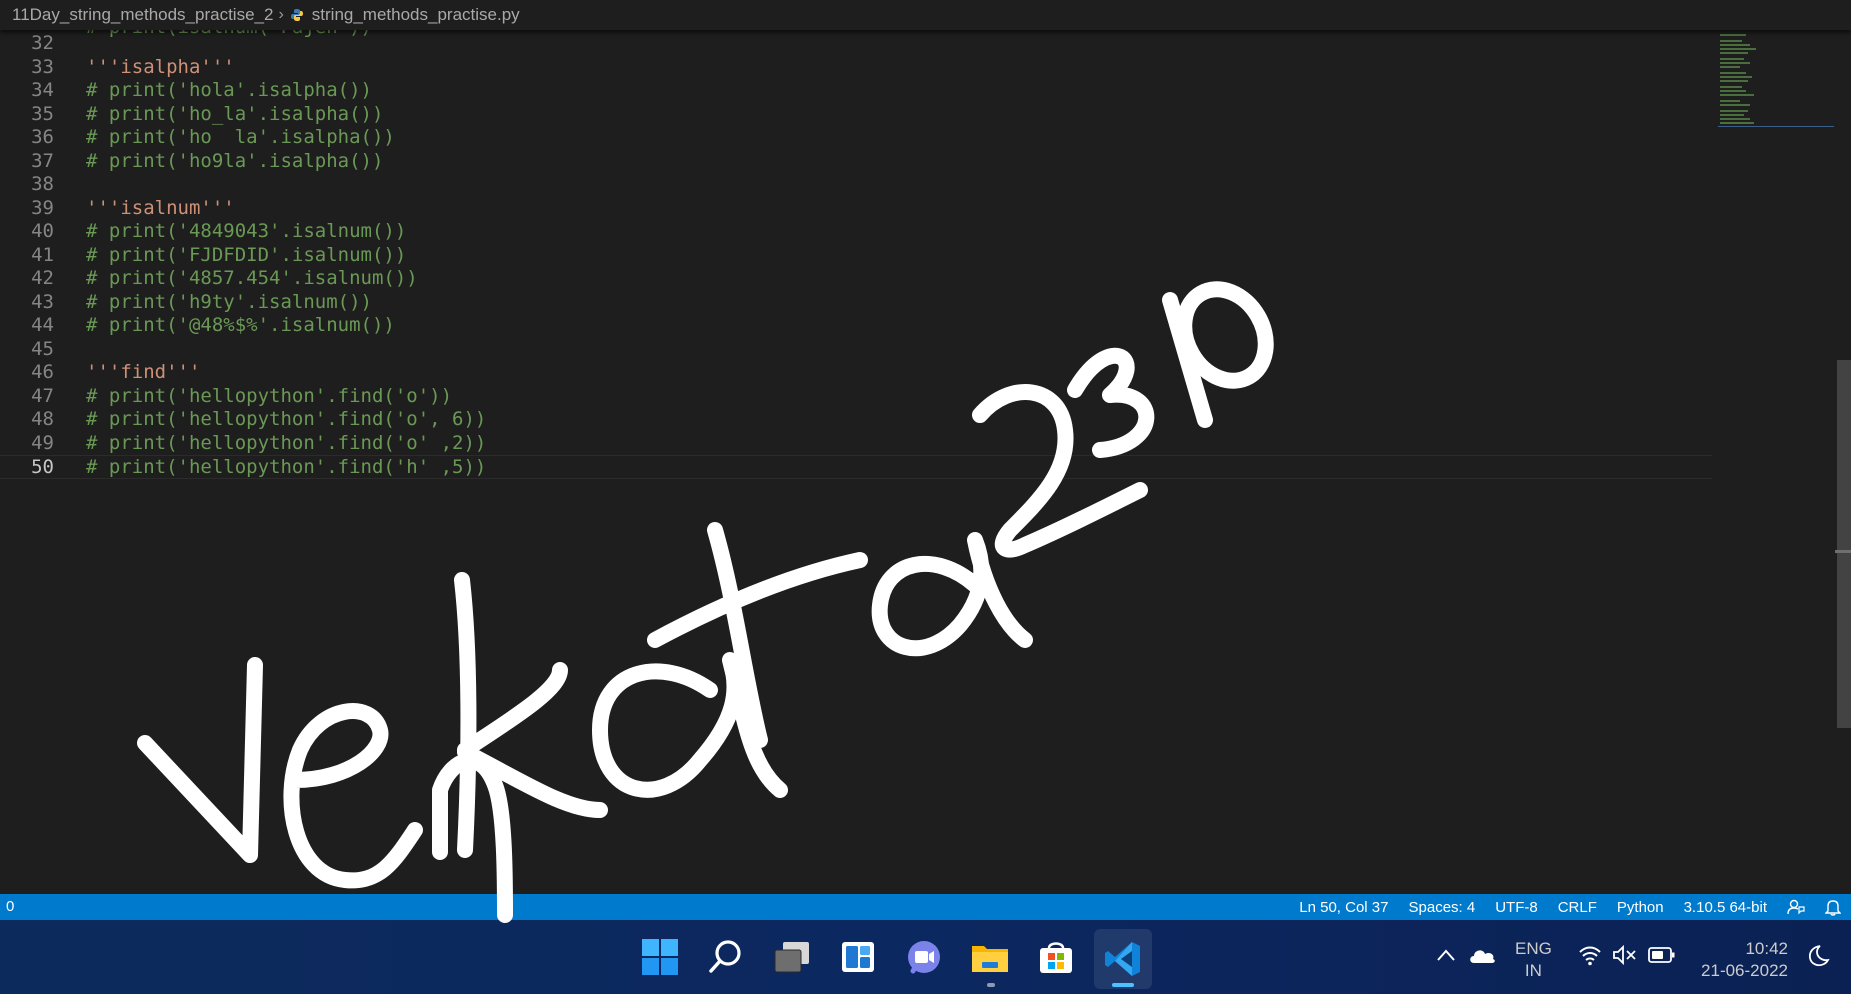 The height and width of the screenshot is (994, 1851). Describe the element at coordinates (42, 254) in the screenshot. I see `line-number: 41` at that location.